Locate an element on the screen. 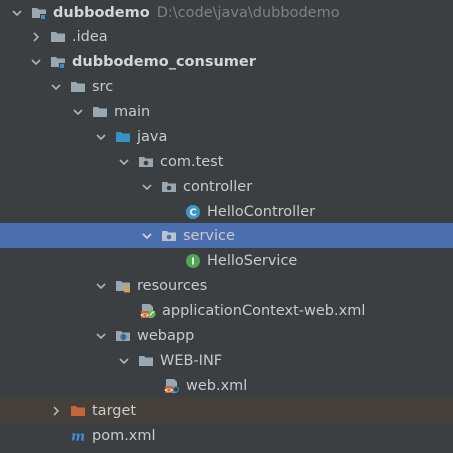 This screenshot has width=453, height=453. tree-row-idea: .idea is located at coordinates (226, 36).